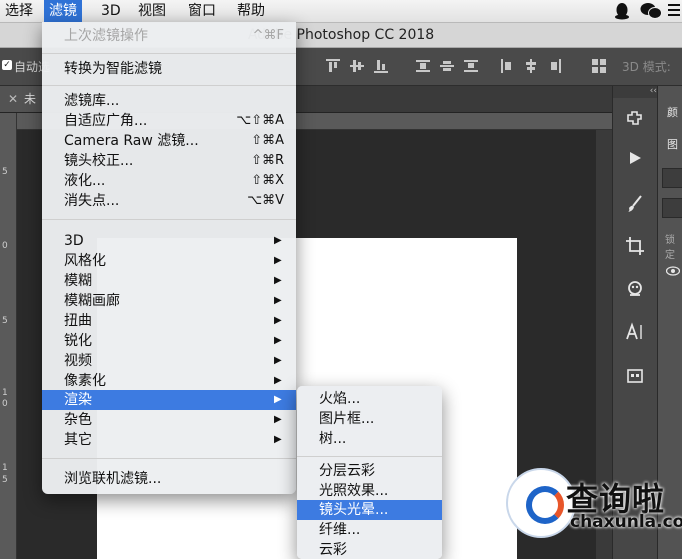 The width and height of the screenshot is (682, 559). I want to click on menu-help: 帮助, so click(251, 11).